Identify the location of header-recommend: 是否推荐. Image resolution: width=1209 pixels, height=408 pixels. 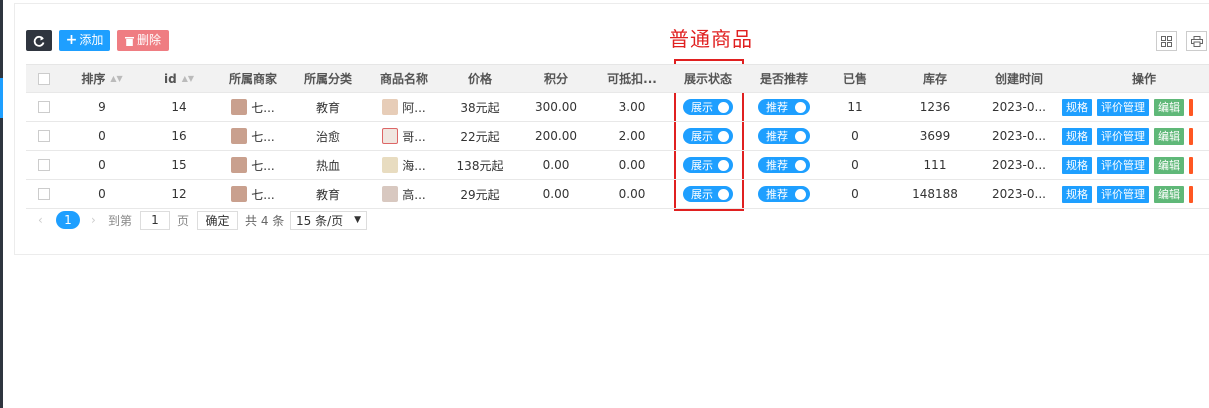
(783, 79).